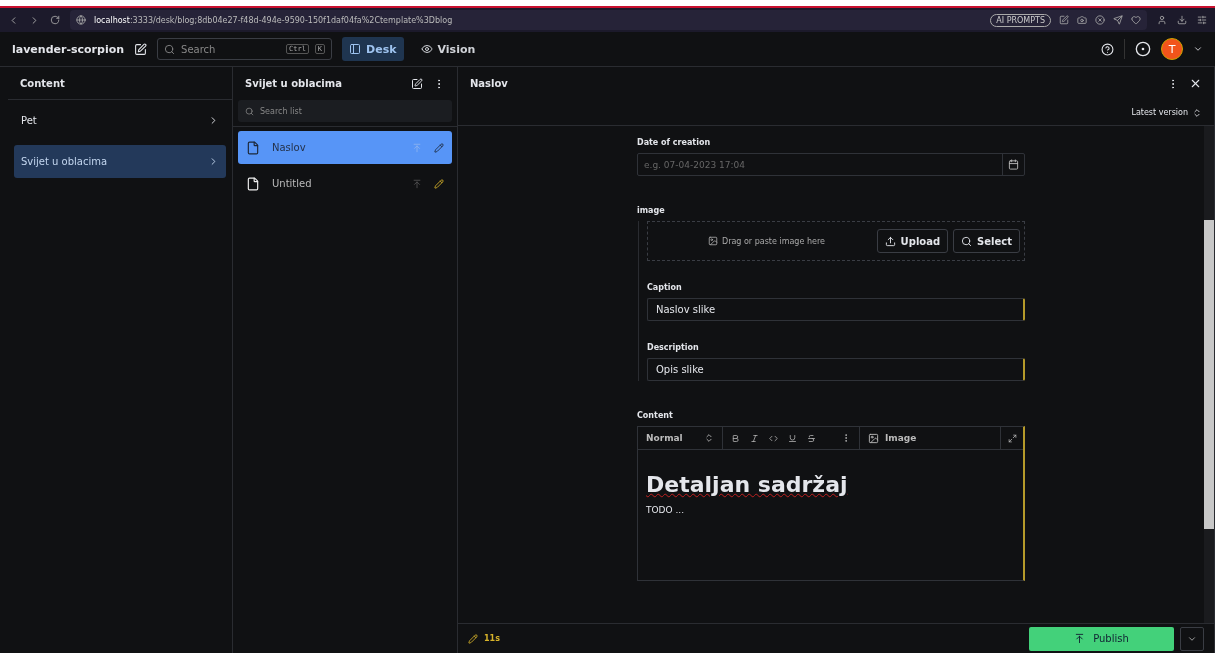  What do you see at coordinates (1012, 438) in the screenshot?
I see `expand-icon` at bounding box center [1012, 438].